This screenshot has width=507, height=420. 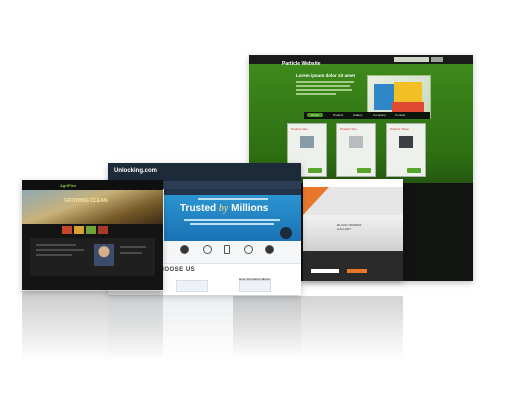 What do you see at coordinates (358, 115) in the screenshot?
I see `nav-item-gallery: Gallery` at bounding box center [358, 115].